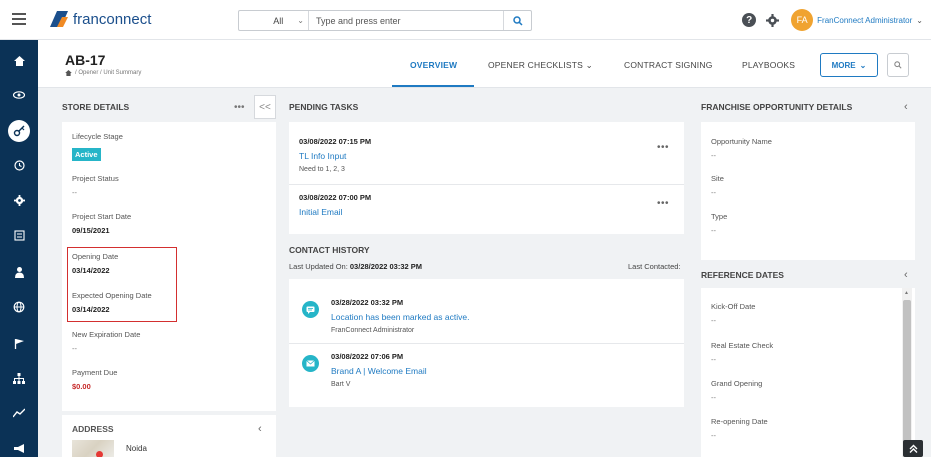 The height and width of the screenshot is (457, 931). I want to click on opening-date-value: 03/14/2022, so click(91, 270).